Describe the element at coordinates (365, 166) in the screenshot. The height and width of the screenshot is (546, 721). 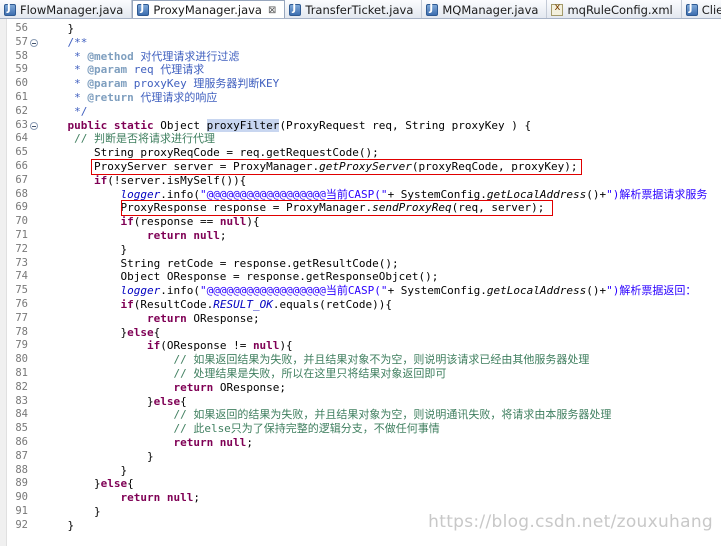
I see `code-token: getProxyServer` at that location.